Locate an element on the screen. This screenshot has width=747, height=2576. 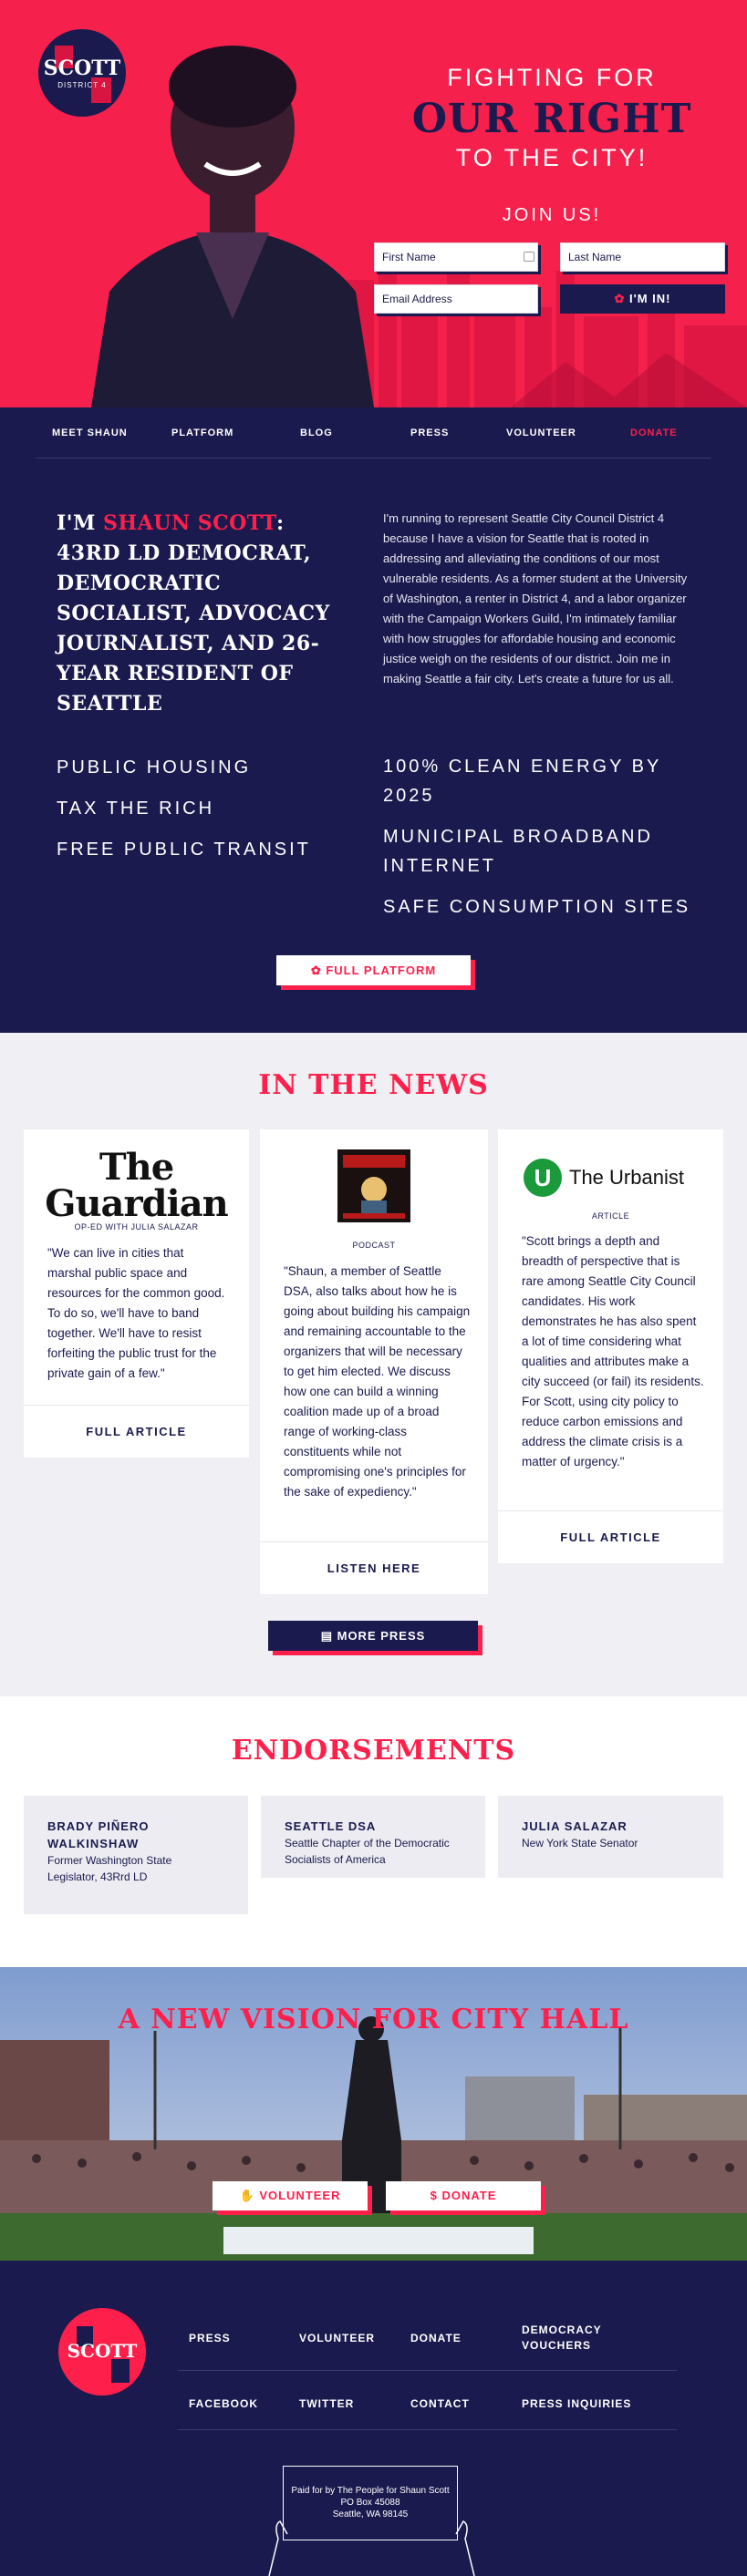
more-press-button: ▤ MORE PRESS is located at coordinates (373, 1636).